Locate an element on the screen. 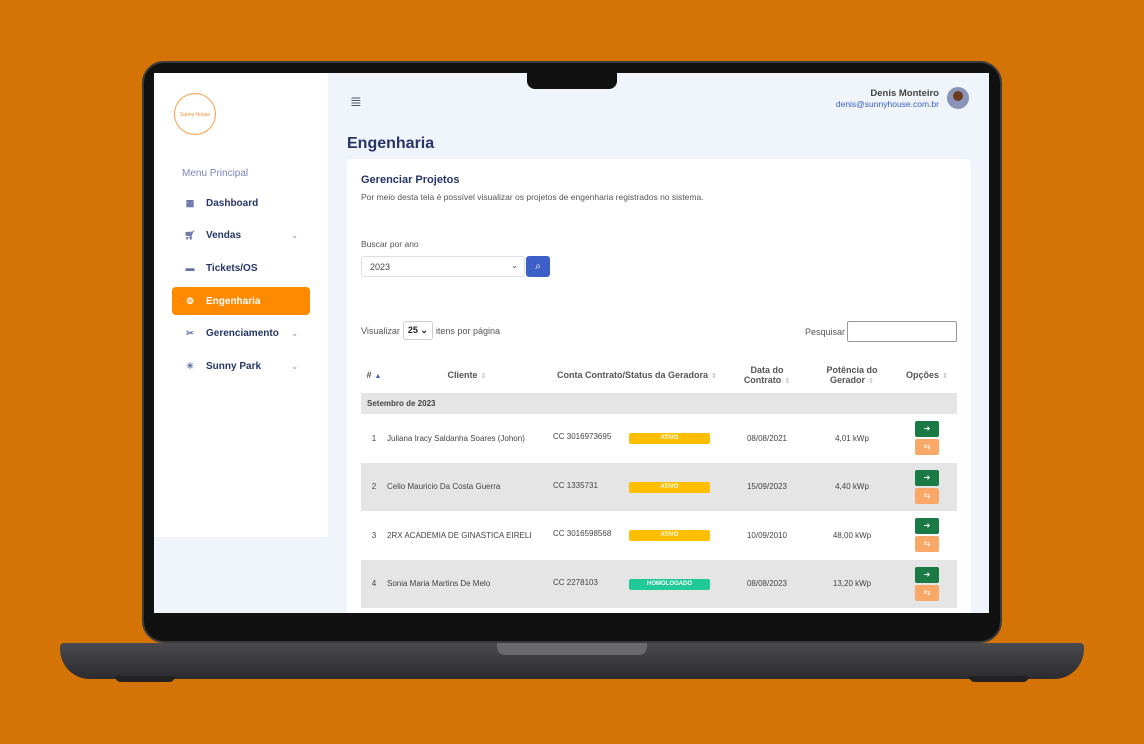 This screenshot has width=1144, height=744. row-potencia: 4,01 kWp is located at coordinates (852, 438).